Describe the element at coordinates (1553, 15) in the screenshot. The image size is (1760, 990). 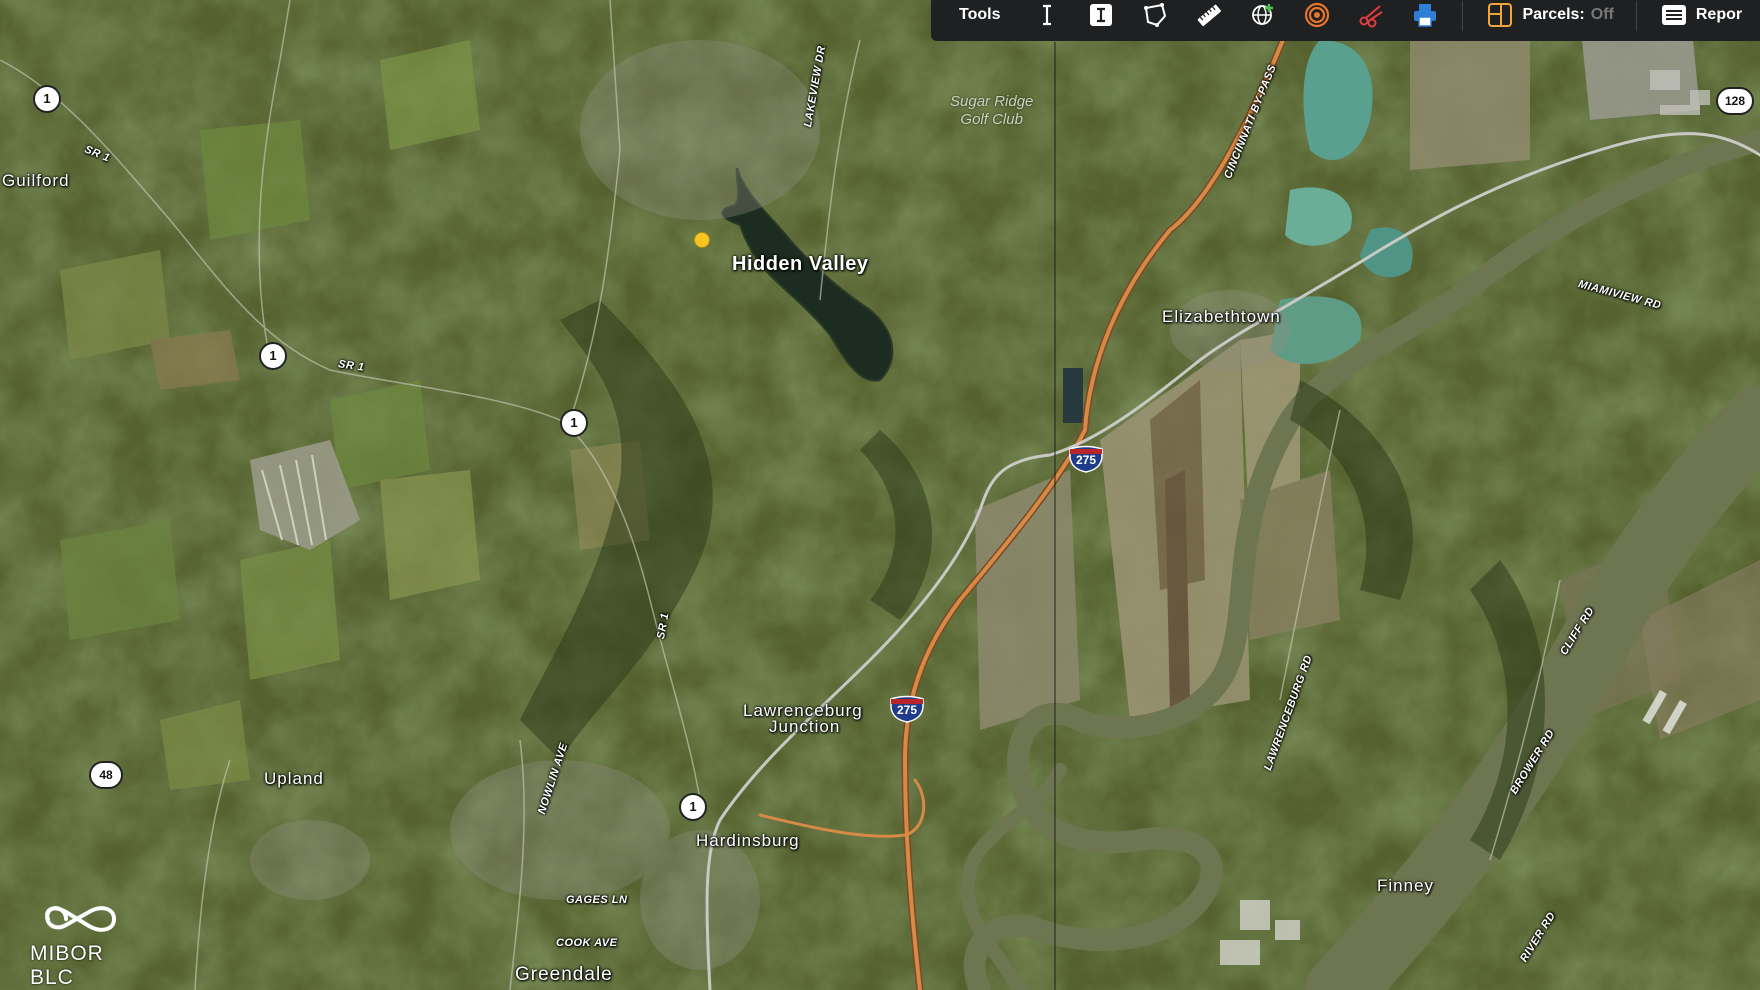
I see `parcels-label: Parcels:` at that location.